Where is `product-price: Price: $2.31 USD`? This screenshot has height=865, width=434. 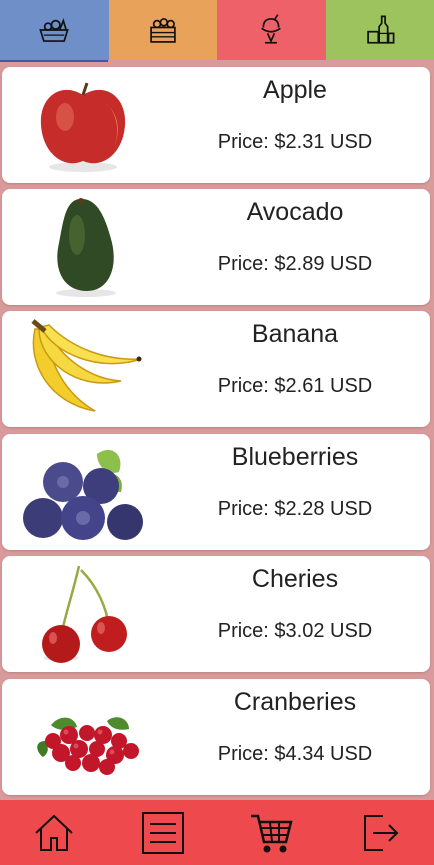
product-price: Price: $2.31 USD is located at coordinates (295, 142).